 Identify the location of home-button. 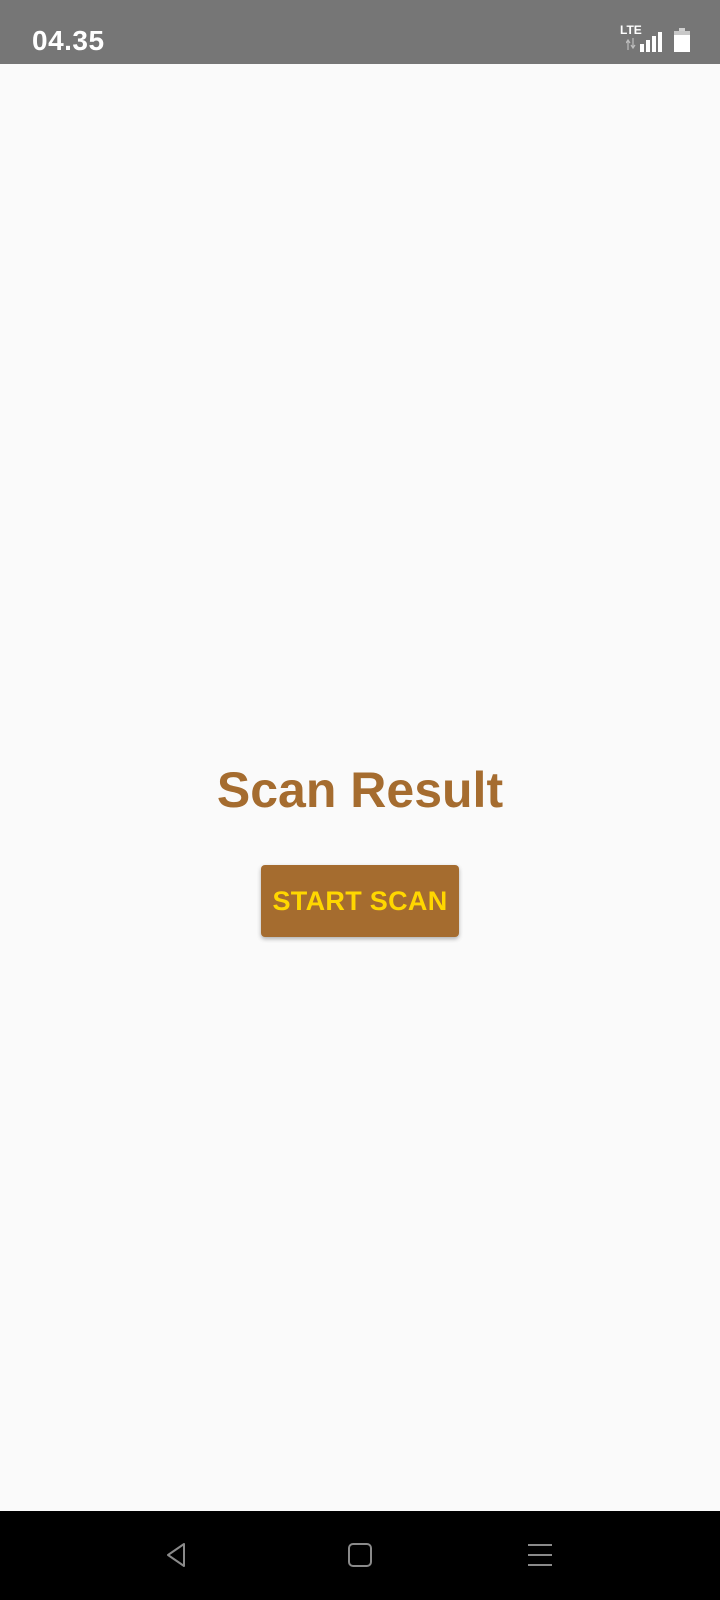
(360, 1555).